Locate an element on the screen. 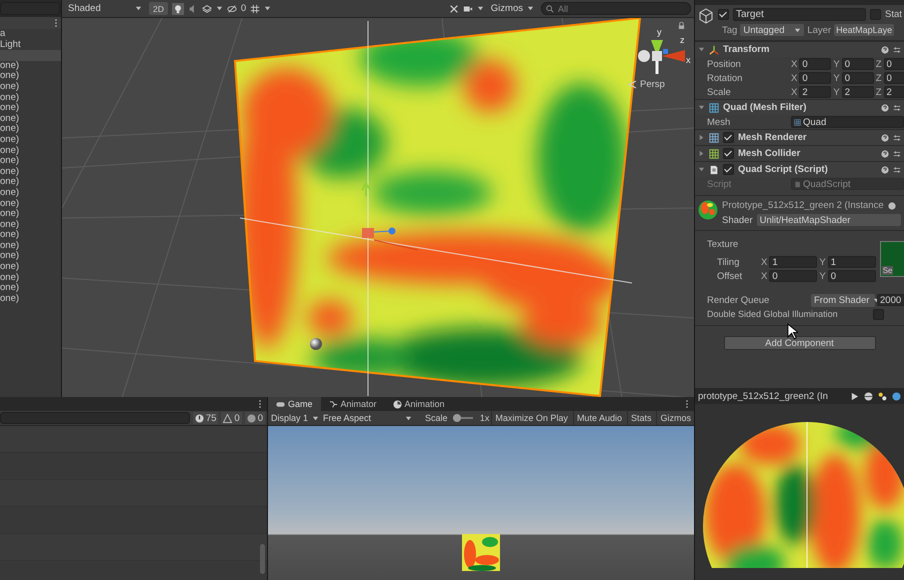 The width and height of the screenshot is (904, 580). search-field: All is located at coordinates (616, 8).